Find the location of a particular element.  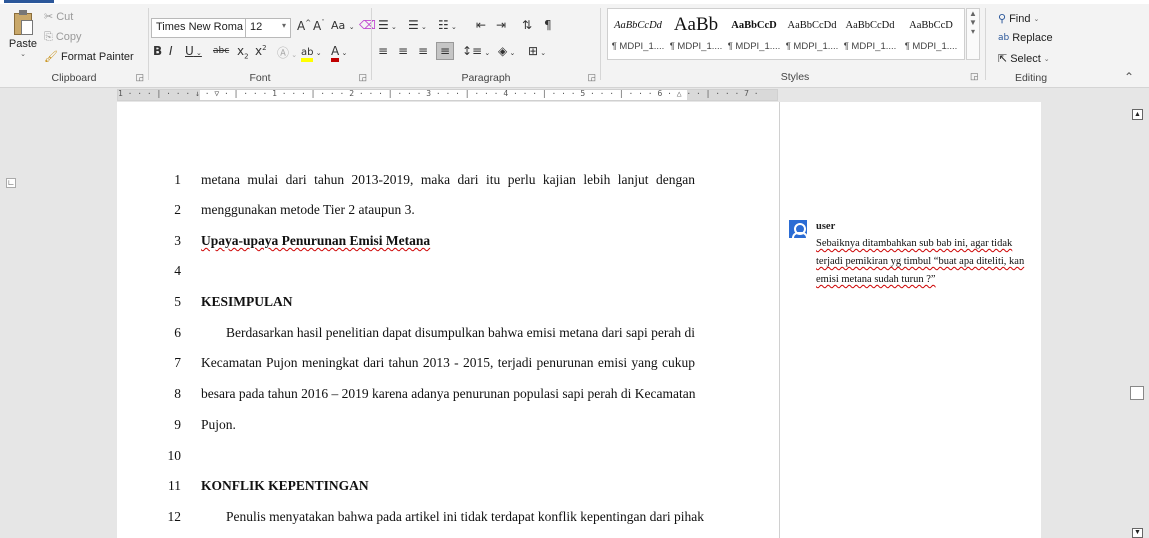

underline-button: U ⌄ is located at coordinates (193, 51).